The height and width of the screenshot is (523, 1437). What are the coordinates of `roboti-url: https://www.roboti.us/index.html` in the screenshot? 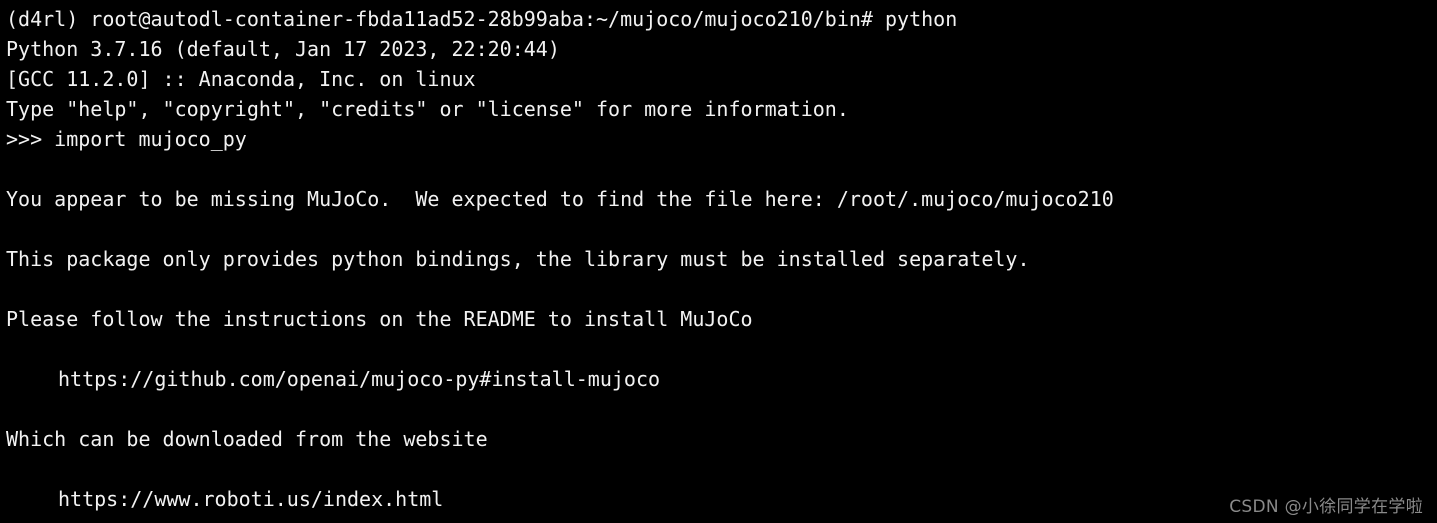 It's located at (251, 499).